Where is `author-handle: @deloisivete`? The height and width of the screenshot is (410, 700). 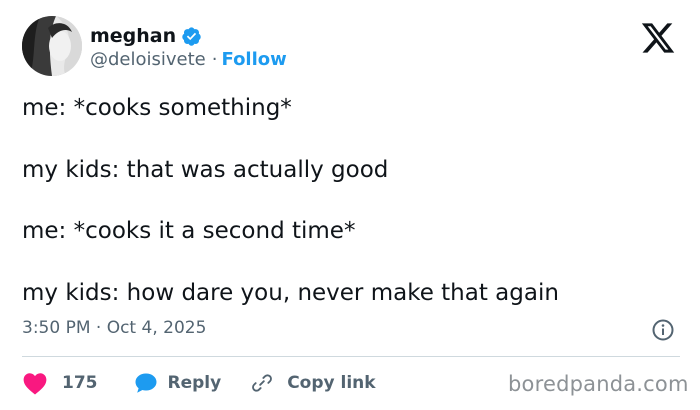
author-handle: @deloisivete is located at coordinates (148, 60).